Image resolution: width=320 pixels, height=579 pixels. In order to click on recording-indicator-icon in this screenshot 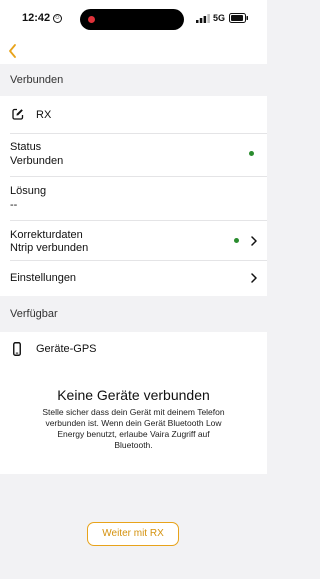, I will do `click(91, 19)`.